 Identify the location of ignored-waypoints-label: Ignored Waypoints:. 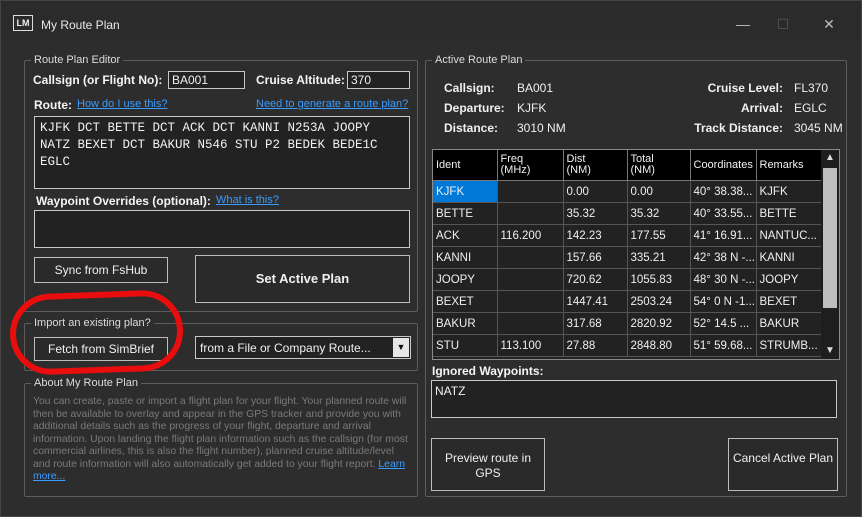
(488, 371).